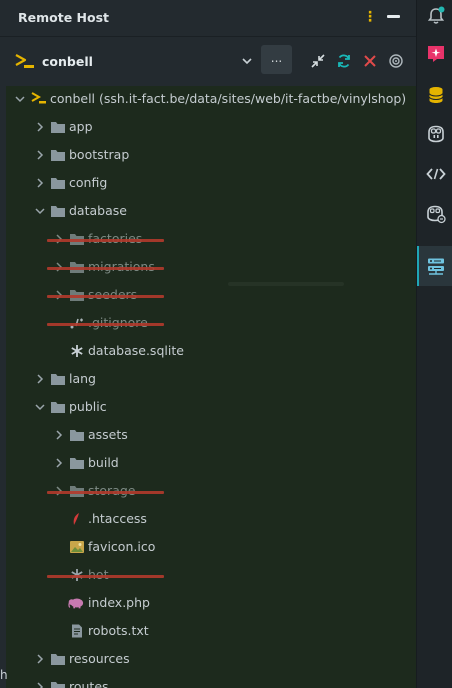  Describe the element at coordinates (211, 436) in the screenshot. I see `tree-folder-assets: assets` at that location.